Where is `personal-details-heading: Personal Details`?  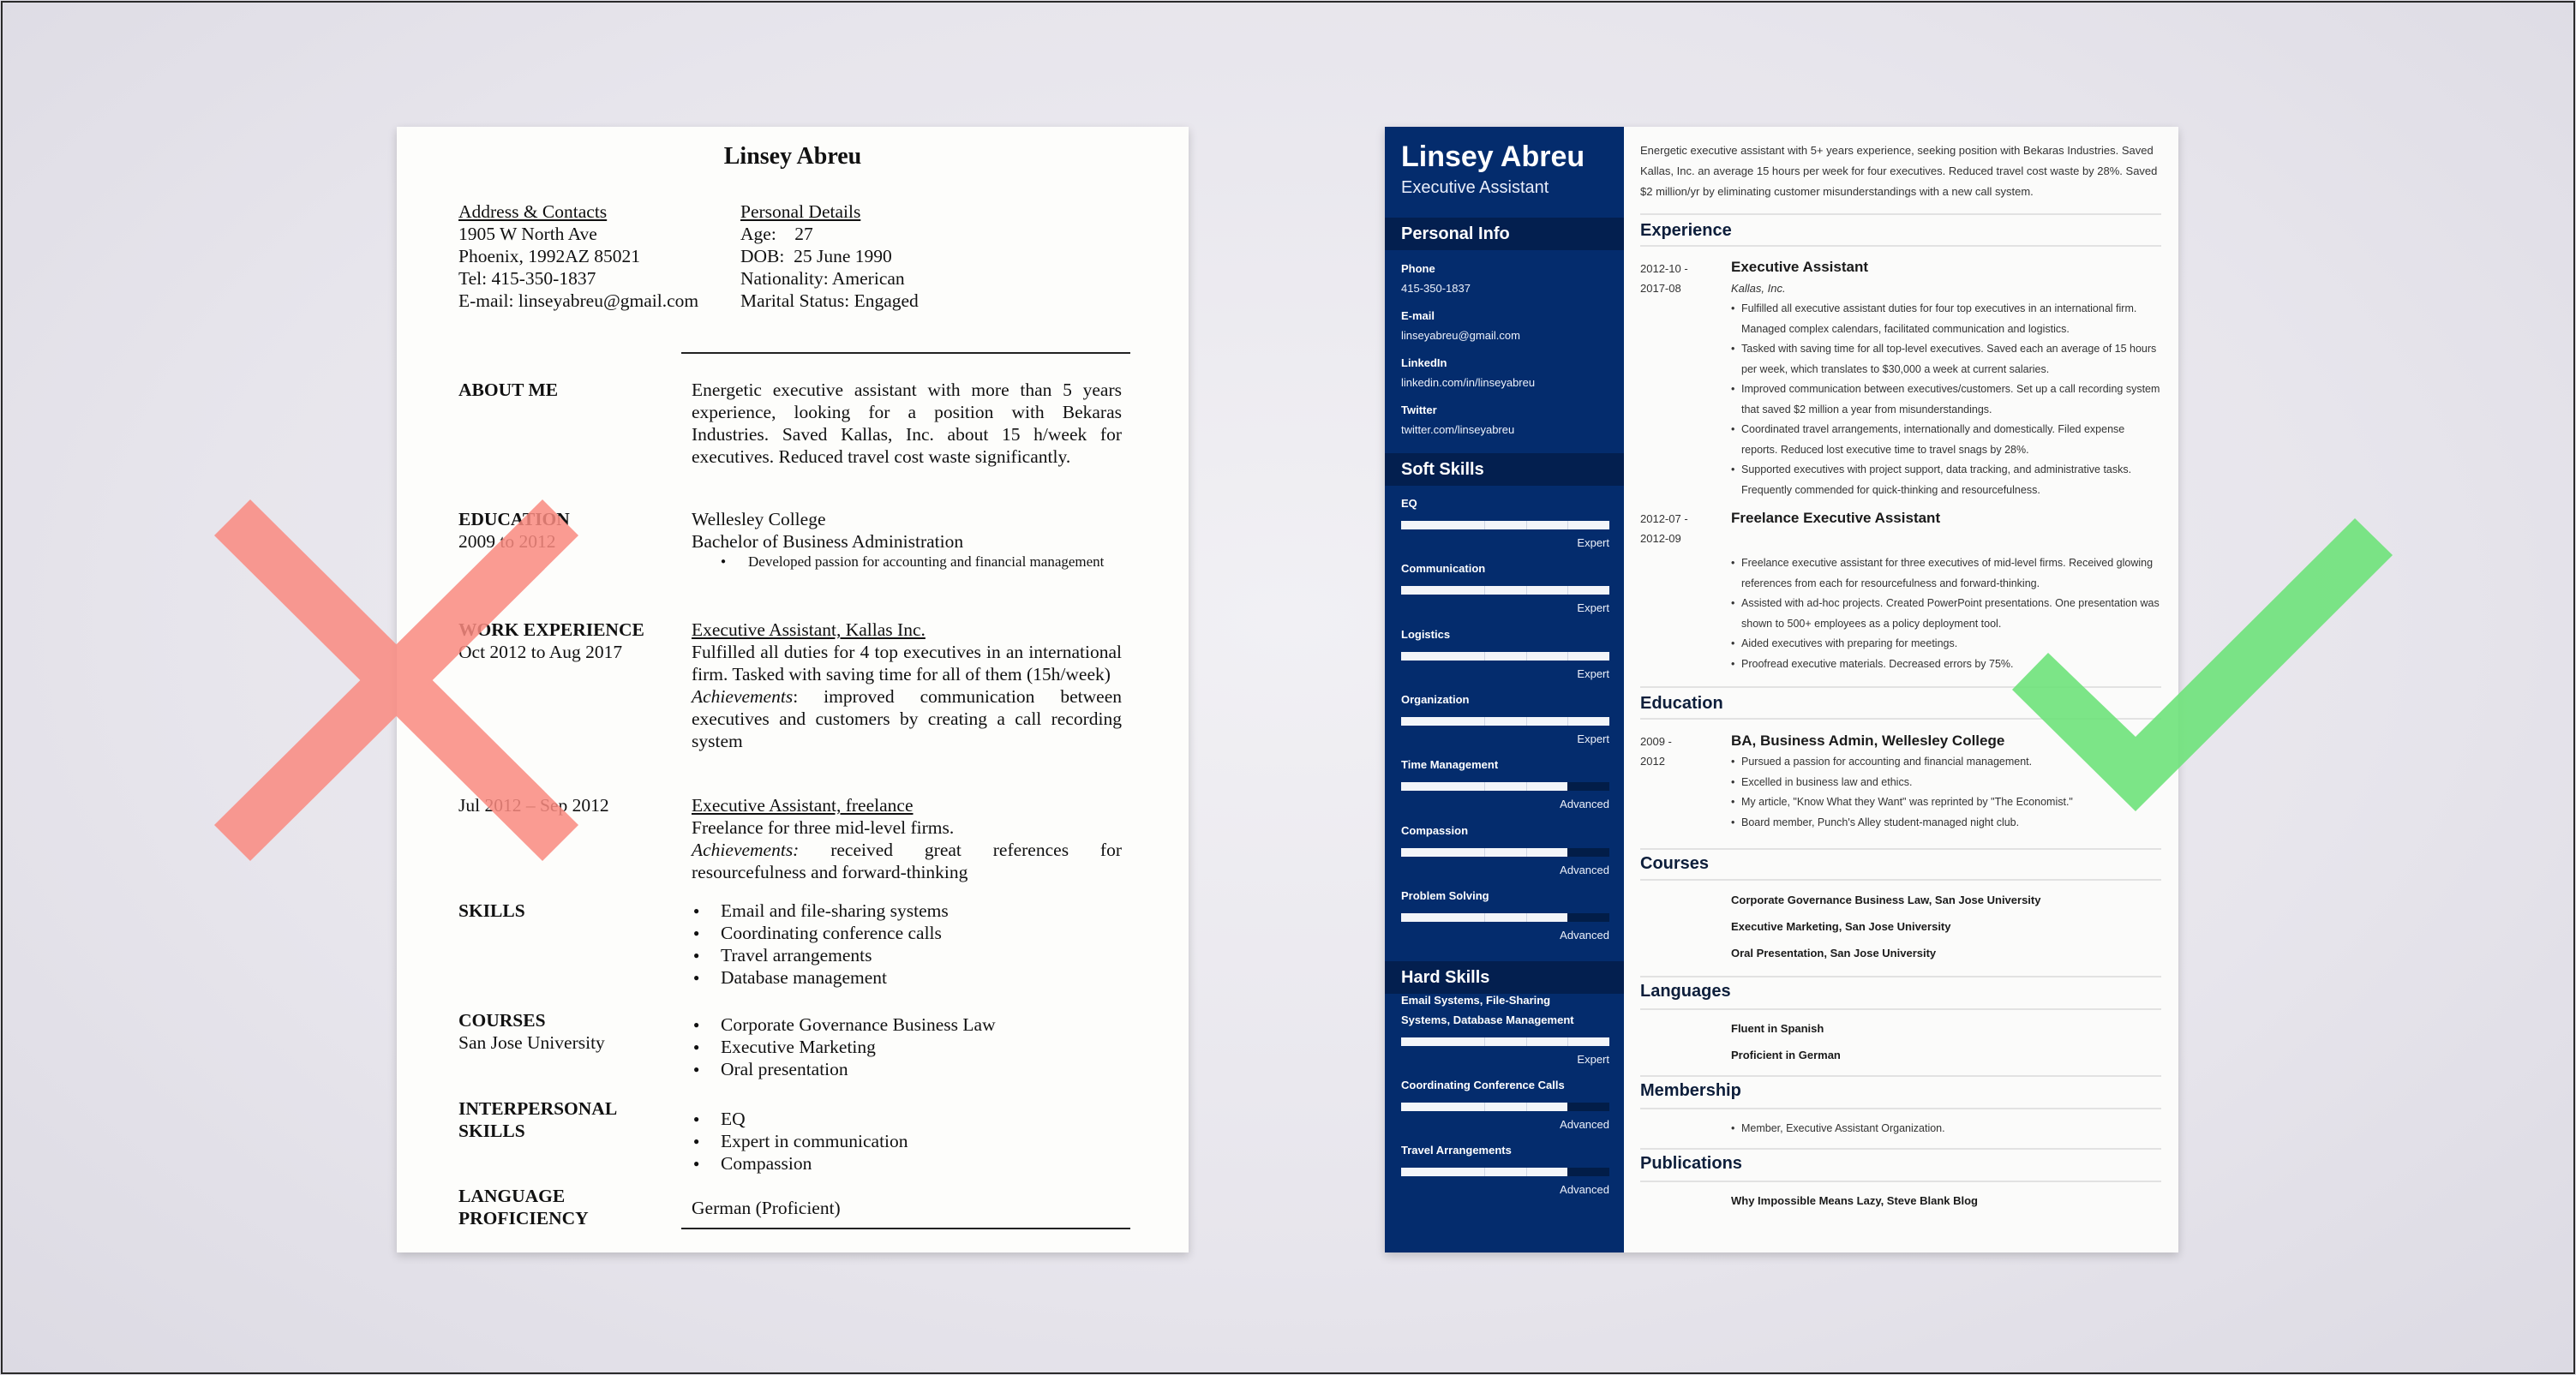 personal-details-heading: Personal Details is located at coordinates (800, 211).